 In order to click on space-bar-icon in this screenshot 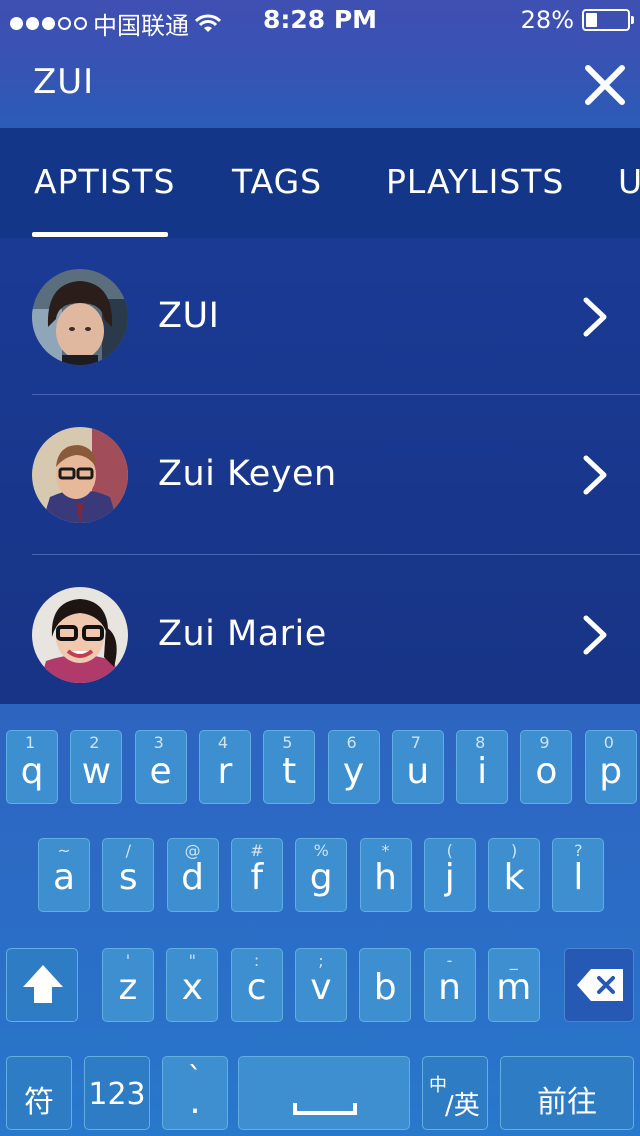, I will do `click(325, 1109)`.